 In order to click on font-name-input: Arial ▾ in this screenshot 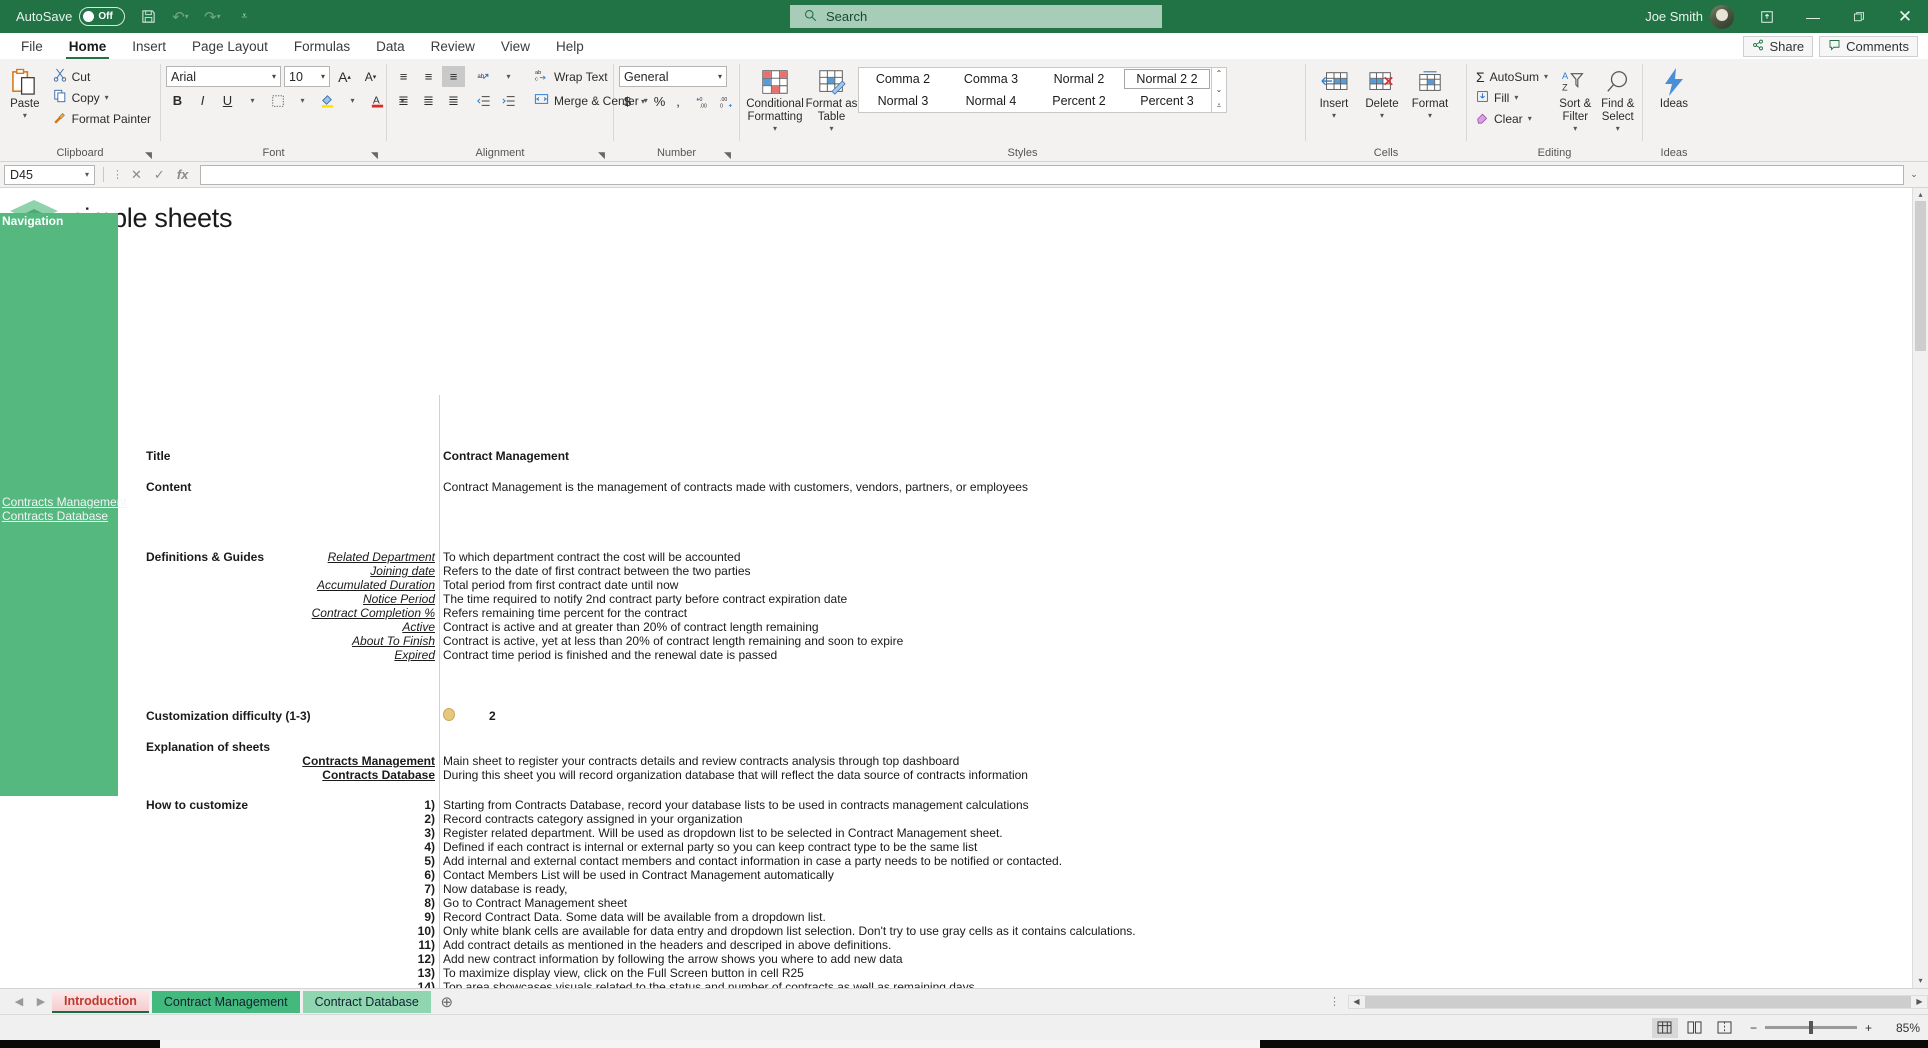, I will do `click(223, 76)`.